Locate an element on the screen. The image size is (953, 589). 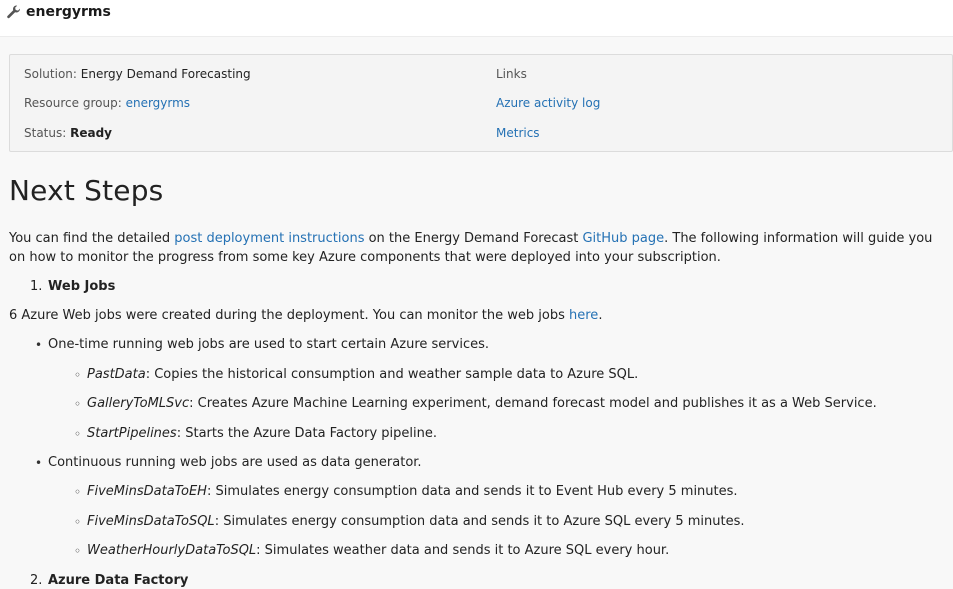
webjob-name: WeatherHourlyDataToSQL is located at coordinates (172, 550).